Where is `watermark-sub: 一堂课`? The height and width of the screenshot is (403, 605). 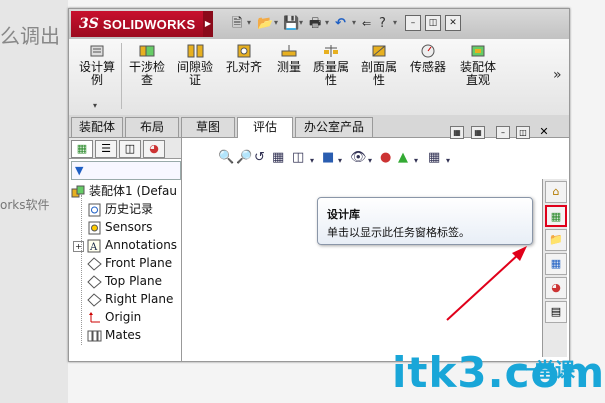
watermark-sub: 一堂课 is located at coordinates (545, 370).